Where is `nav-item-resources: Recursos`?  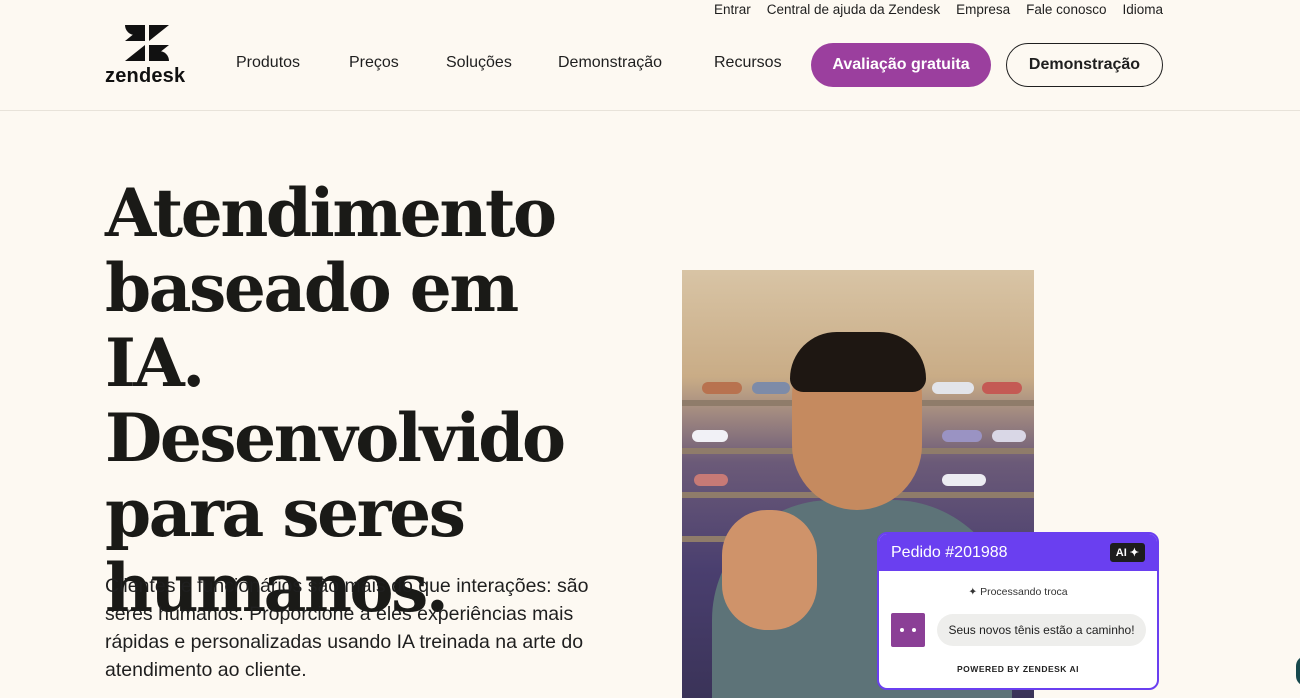
nav-item-resources: Recursos is located at coordinates (748, 63).